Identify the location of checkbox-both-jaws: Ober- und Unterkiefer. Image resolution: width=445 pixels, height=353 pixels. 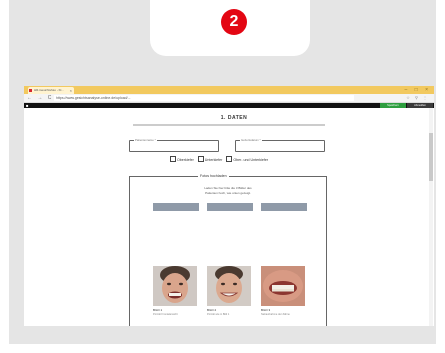
(247, 159).